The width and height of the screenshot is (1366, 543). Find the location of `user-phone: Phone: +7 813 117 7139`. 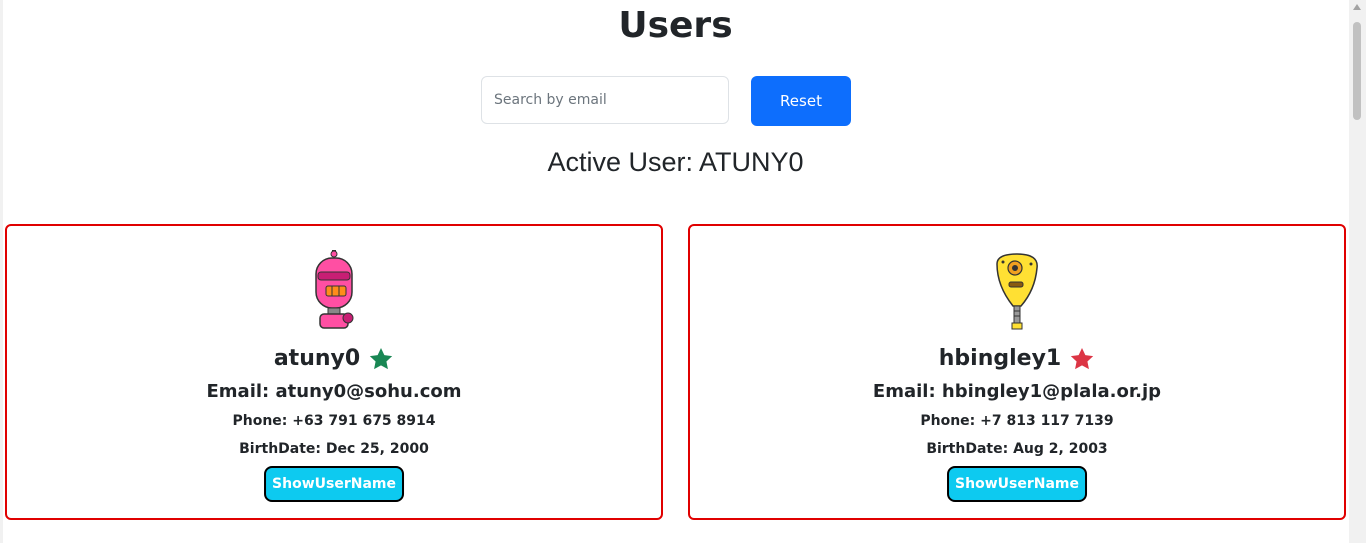

user-phone: Phone: +7 813 117 7139 is located at coordinates (1017, 421).